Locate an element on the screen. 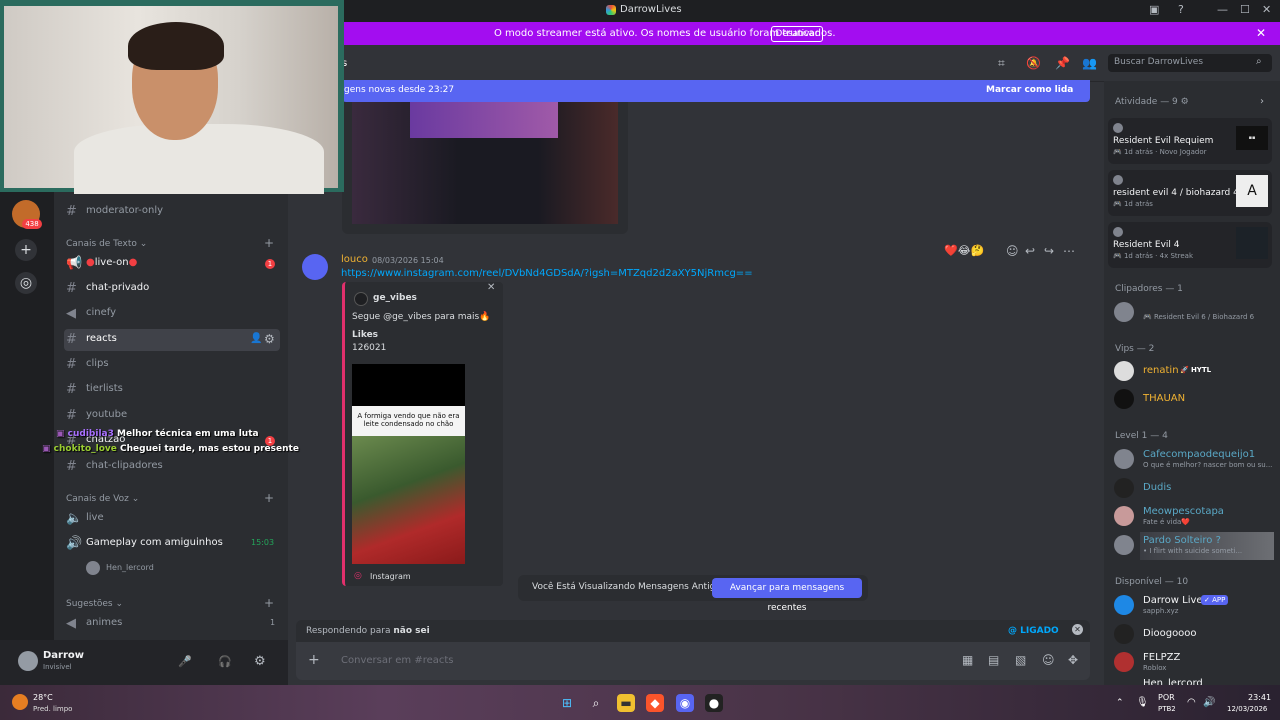 This screenshot has width=1280, height=720. disable-streamer-button: Desativar is located at coordinates (797, 34).